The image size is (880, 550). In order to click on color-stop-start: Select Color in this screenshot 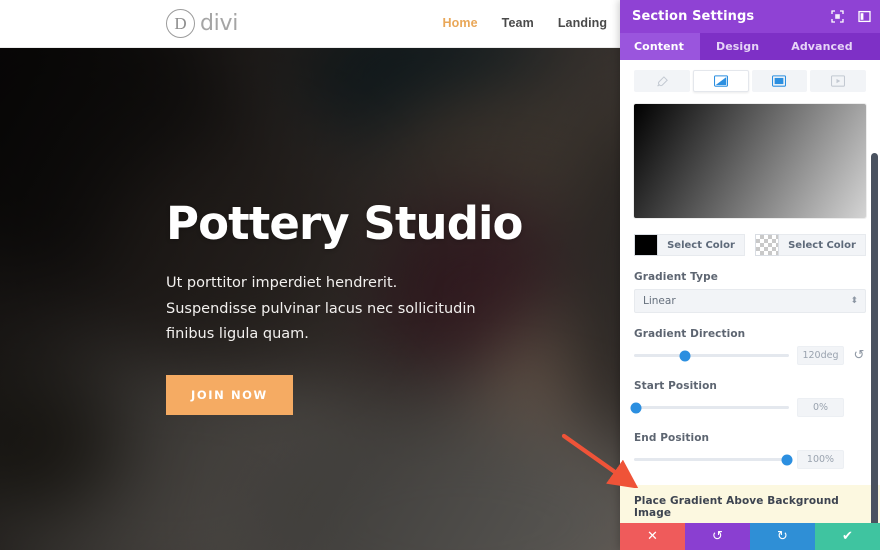, I will do `click(689, 245)`.